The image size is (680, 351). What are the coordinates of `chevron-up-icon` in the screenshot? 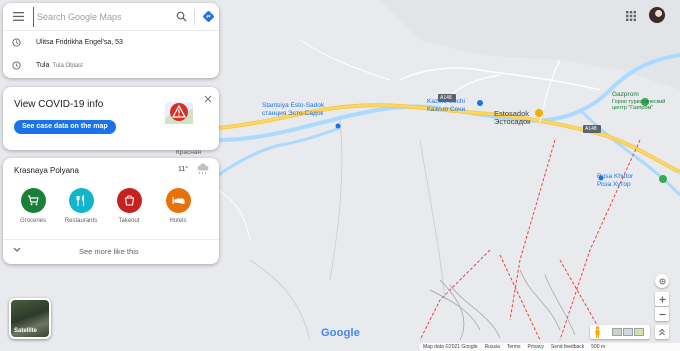 It's located at (662, 332).